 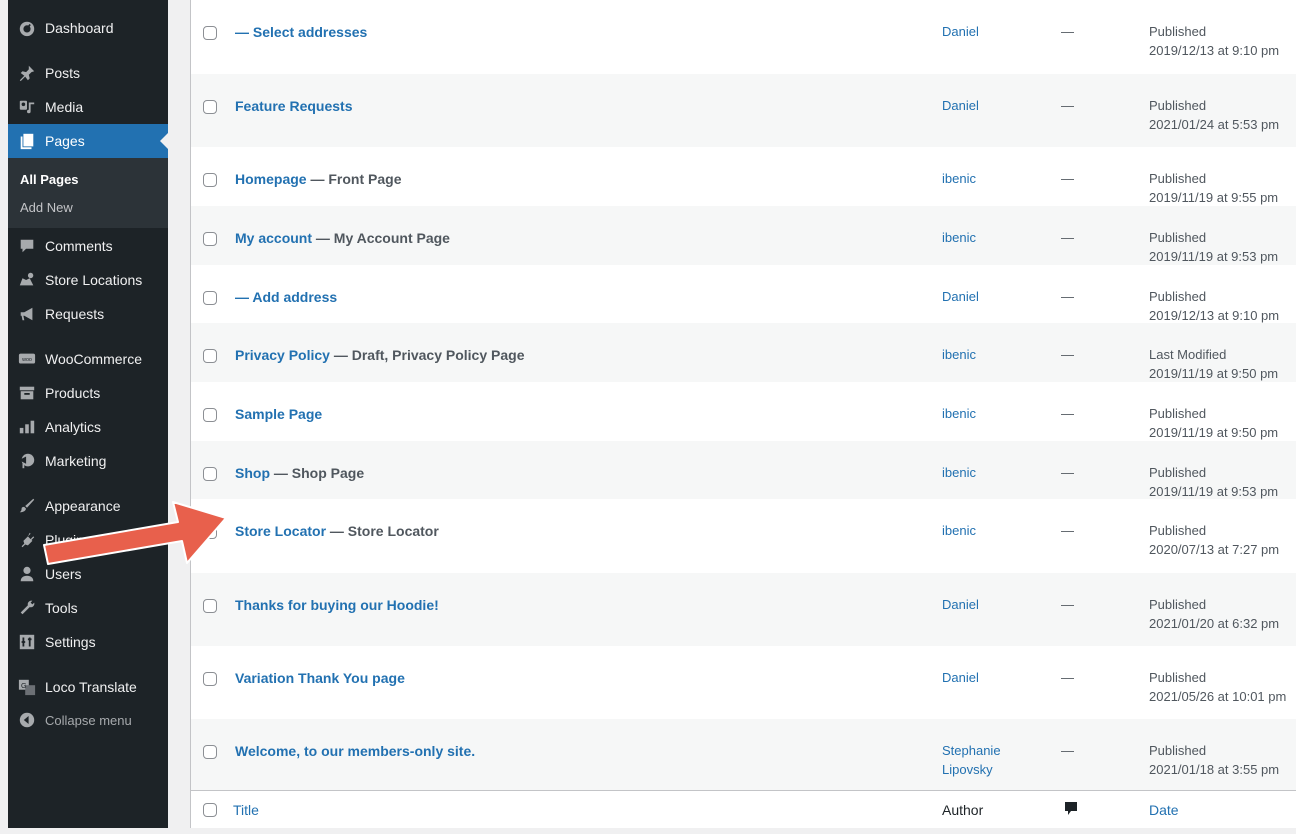 What do you see at coordinates (88, 359) in the screenshot?
I see `menu-woocommerce: woo WooCommerce` at bounding box center [88, 359].